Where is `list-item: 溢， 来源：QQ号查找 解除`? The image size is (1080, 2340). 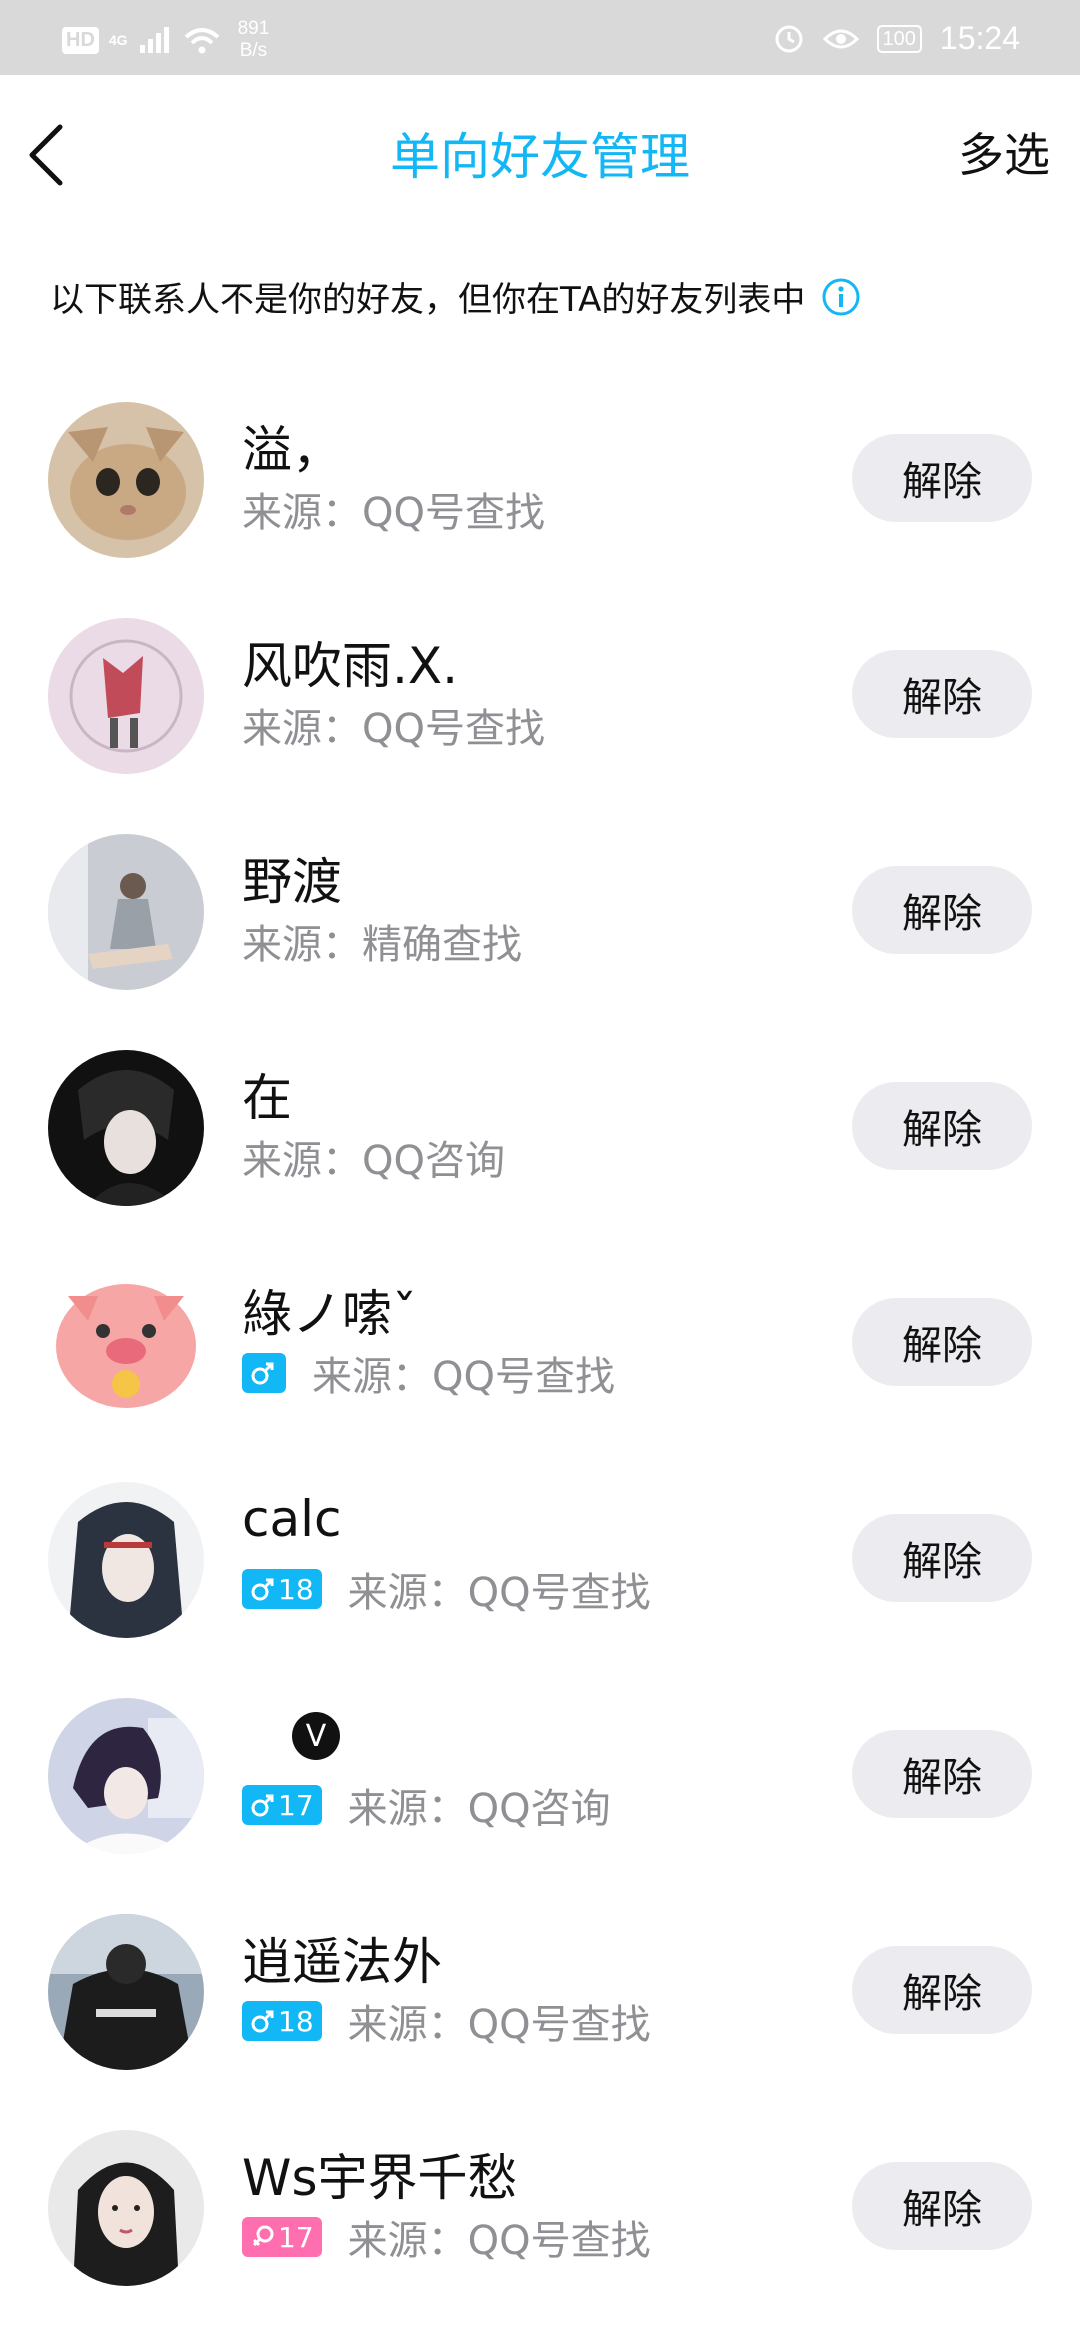
list-item: 溢， 来源：QQ号查找 解除 is located at coordinates (540, 480).